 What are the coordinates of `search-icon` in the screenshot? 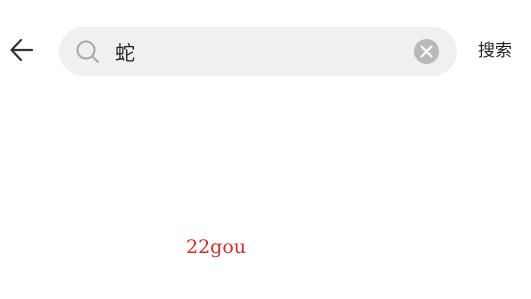 It's located at (87, 51).